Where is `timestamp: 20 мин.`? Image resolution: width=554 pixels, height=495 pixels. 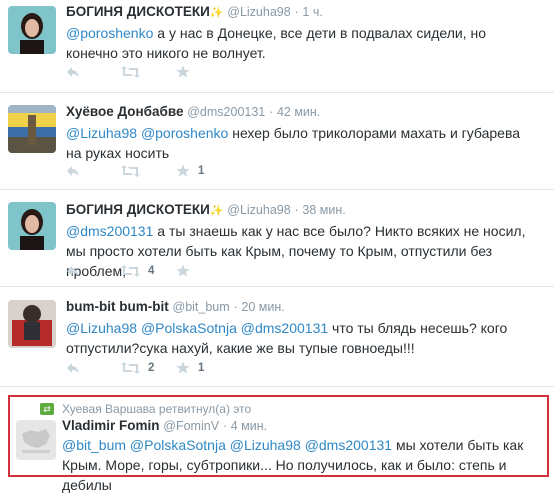
timestamp: 20 мин. is located at coordinates (262, 307).